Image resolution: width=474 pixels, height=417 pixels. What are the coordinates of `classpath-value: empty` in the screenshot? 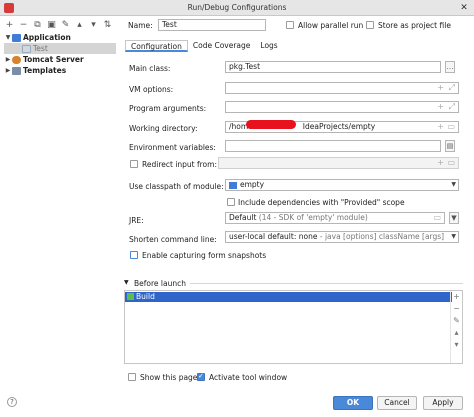 It's located at (252, 184).